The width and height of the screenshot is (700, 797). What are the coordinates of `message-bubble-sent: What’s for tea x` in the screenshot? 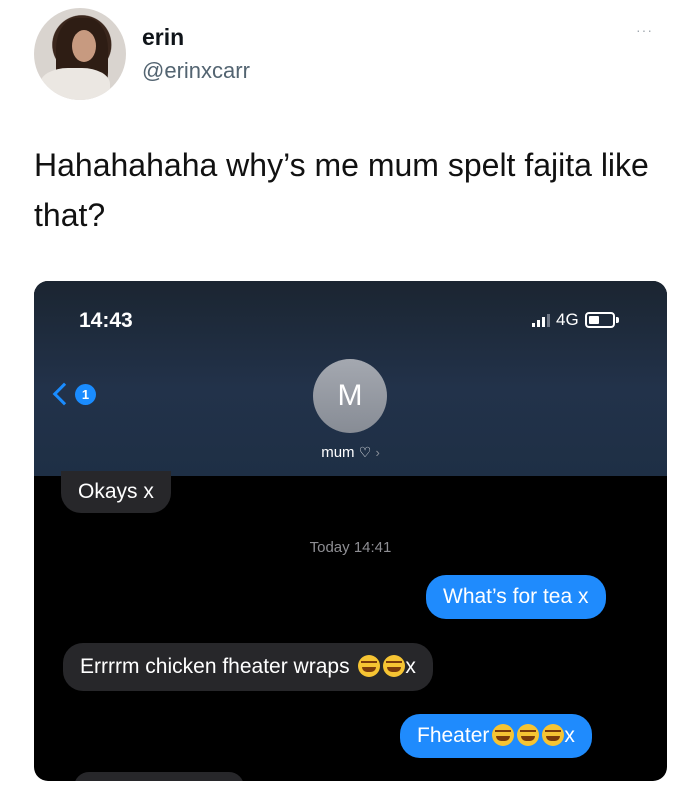 It's located at (516, 597).